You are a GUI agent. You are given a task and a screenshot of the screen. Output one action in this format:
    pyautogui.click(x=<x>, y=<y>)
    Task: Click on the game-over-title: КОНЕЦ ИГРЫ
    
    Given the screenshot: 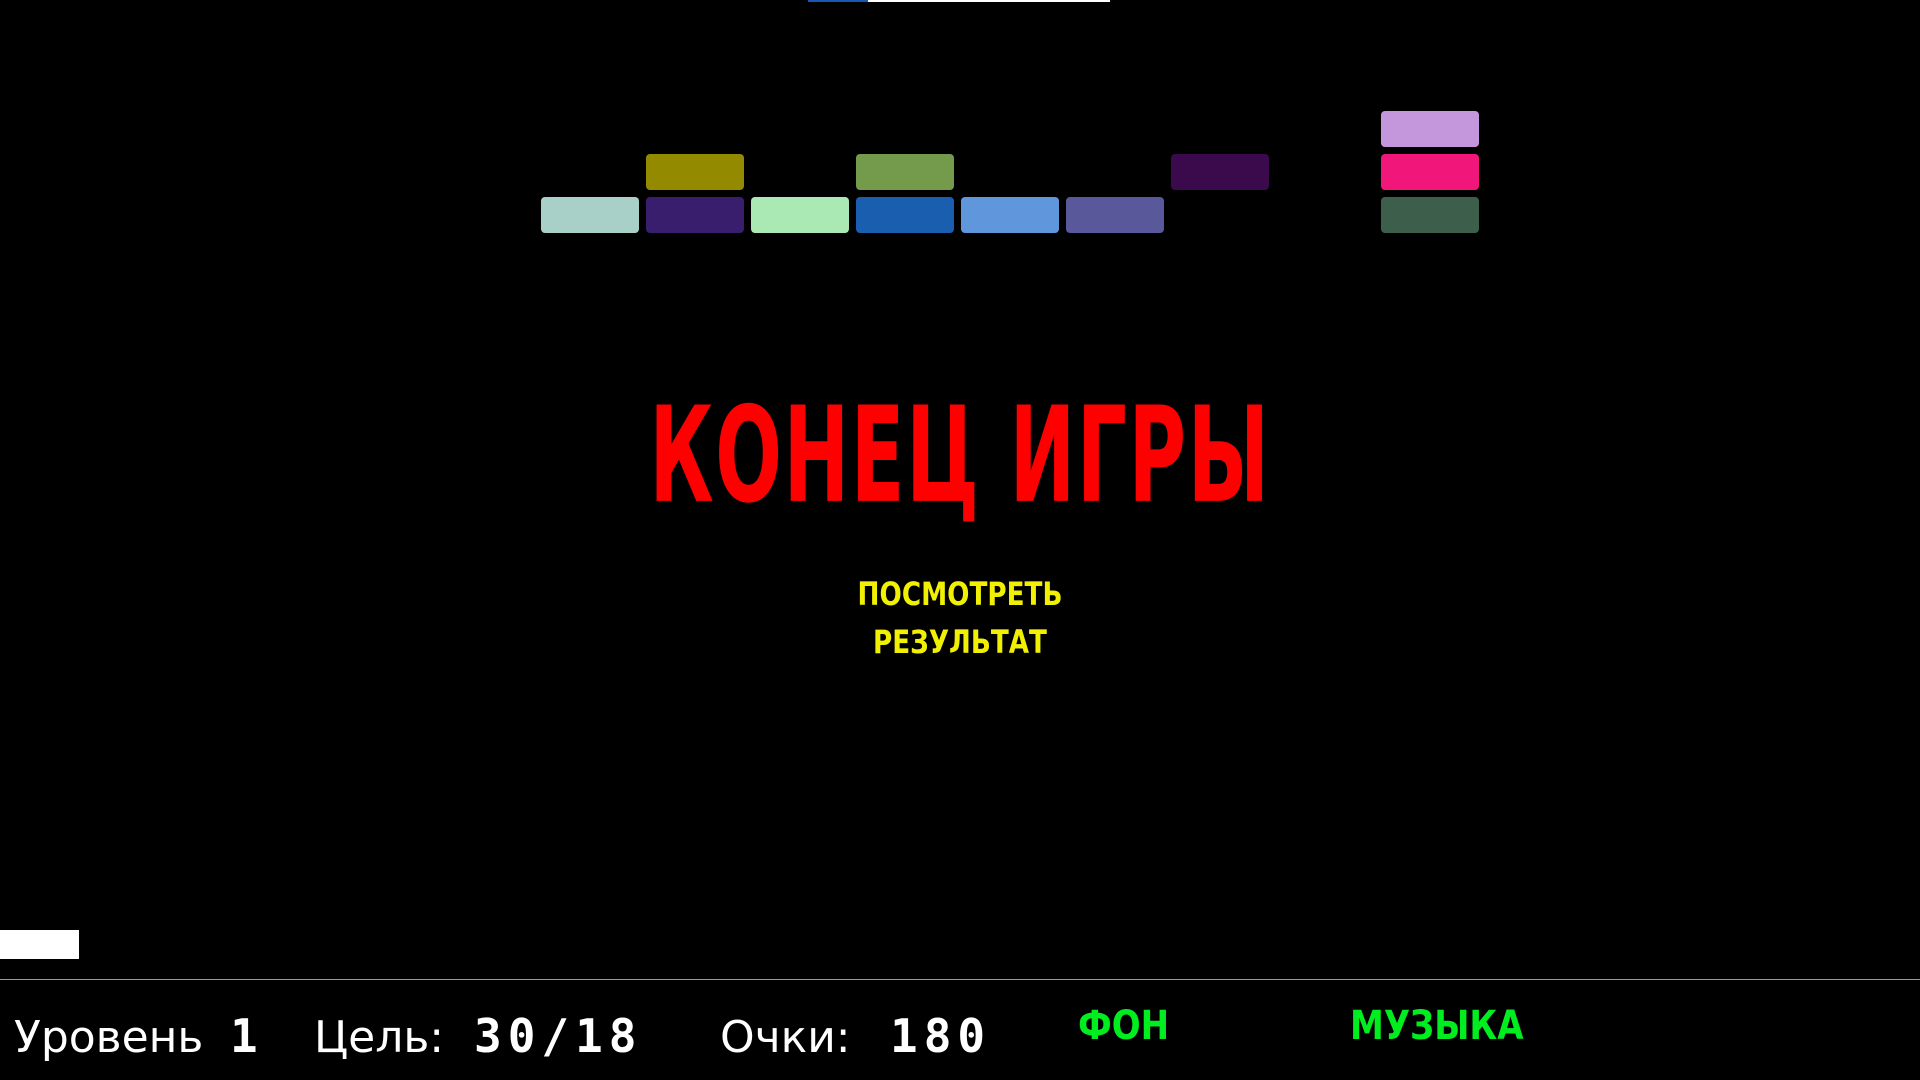 What is the action you would take?
    pyautogui.click(x=960, y=456)
    